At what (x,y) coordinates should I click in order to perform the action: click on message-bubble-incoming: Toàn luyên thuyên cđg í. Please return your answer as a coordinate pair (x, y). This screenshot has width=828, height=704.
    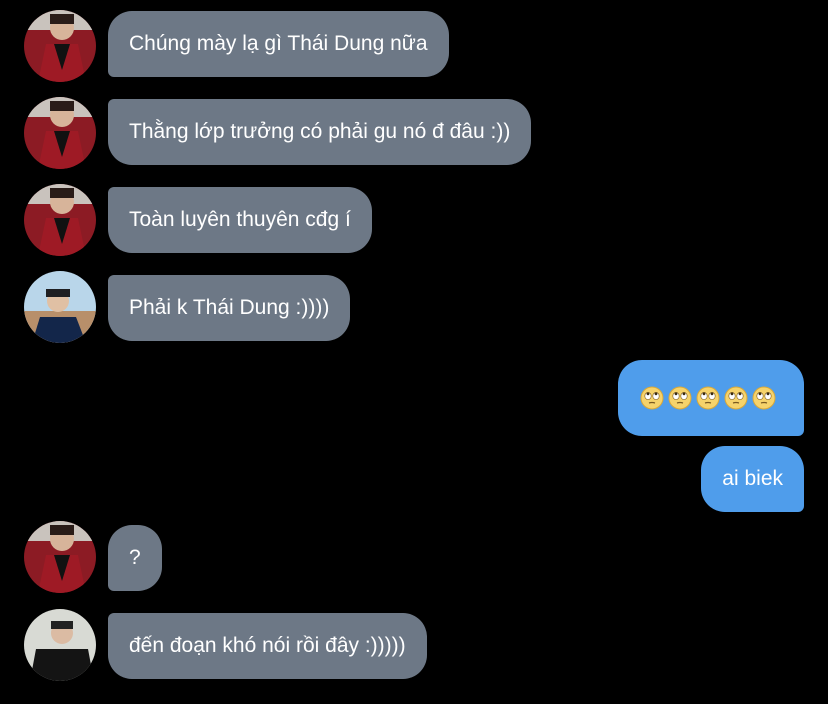
    Looking at the image, I should click on (240, 220).